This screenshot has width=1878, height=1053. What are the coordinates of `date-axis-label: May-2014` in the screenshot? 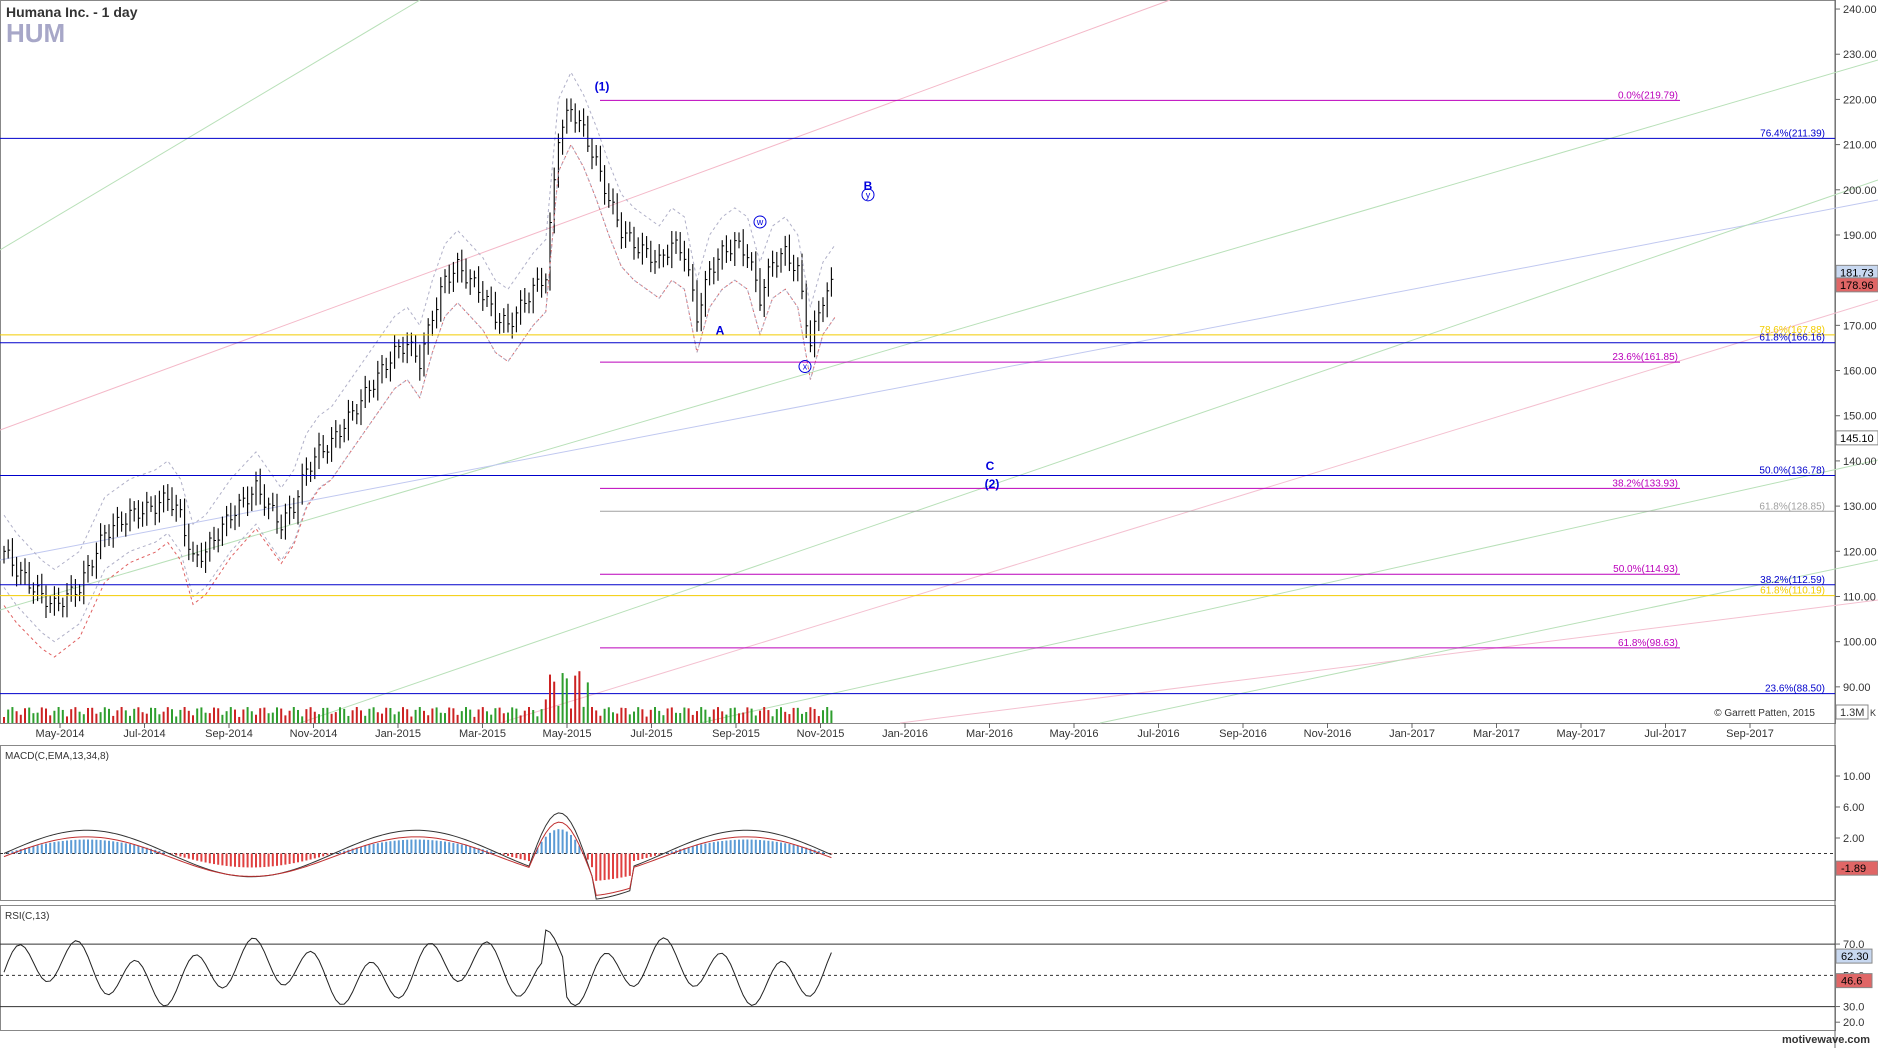 It's located at (60, 734).